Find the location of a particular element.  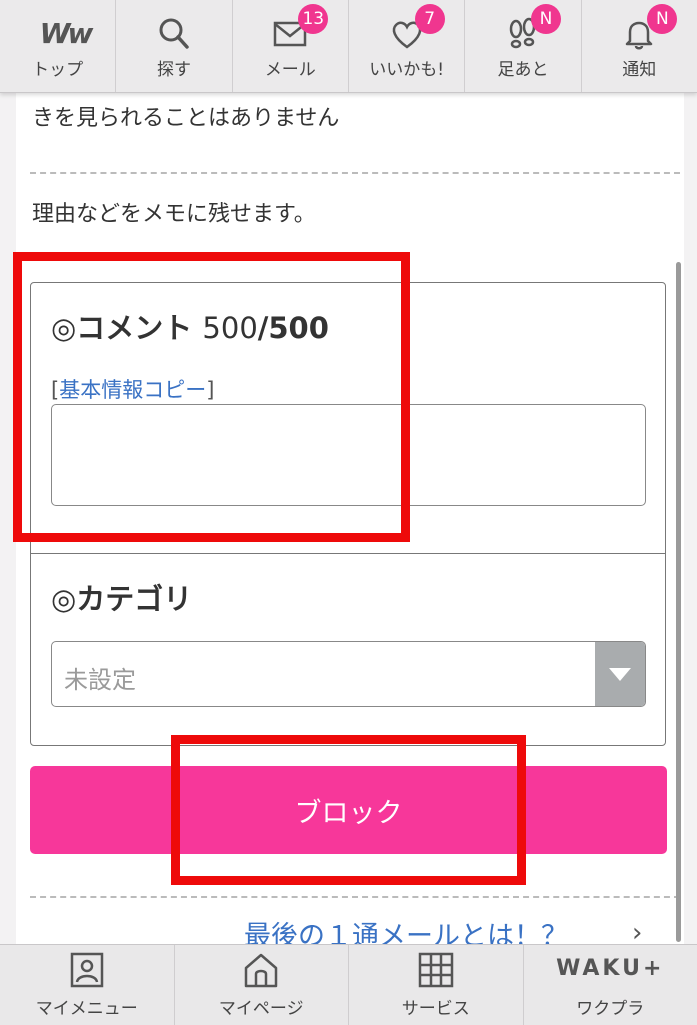

nav-service-label: サービス is located at coordinates (436, 1006).